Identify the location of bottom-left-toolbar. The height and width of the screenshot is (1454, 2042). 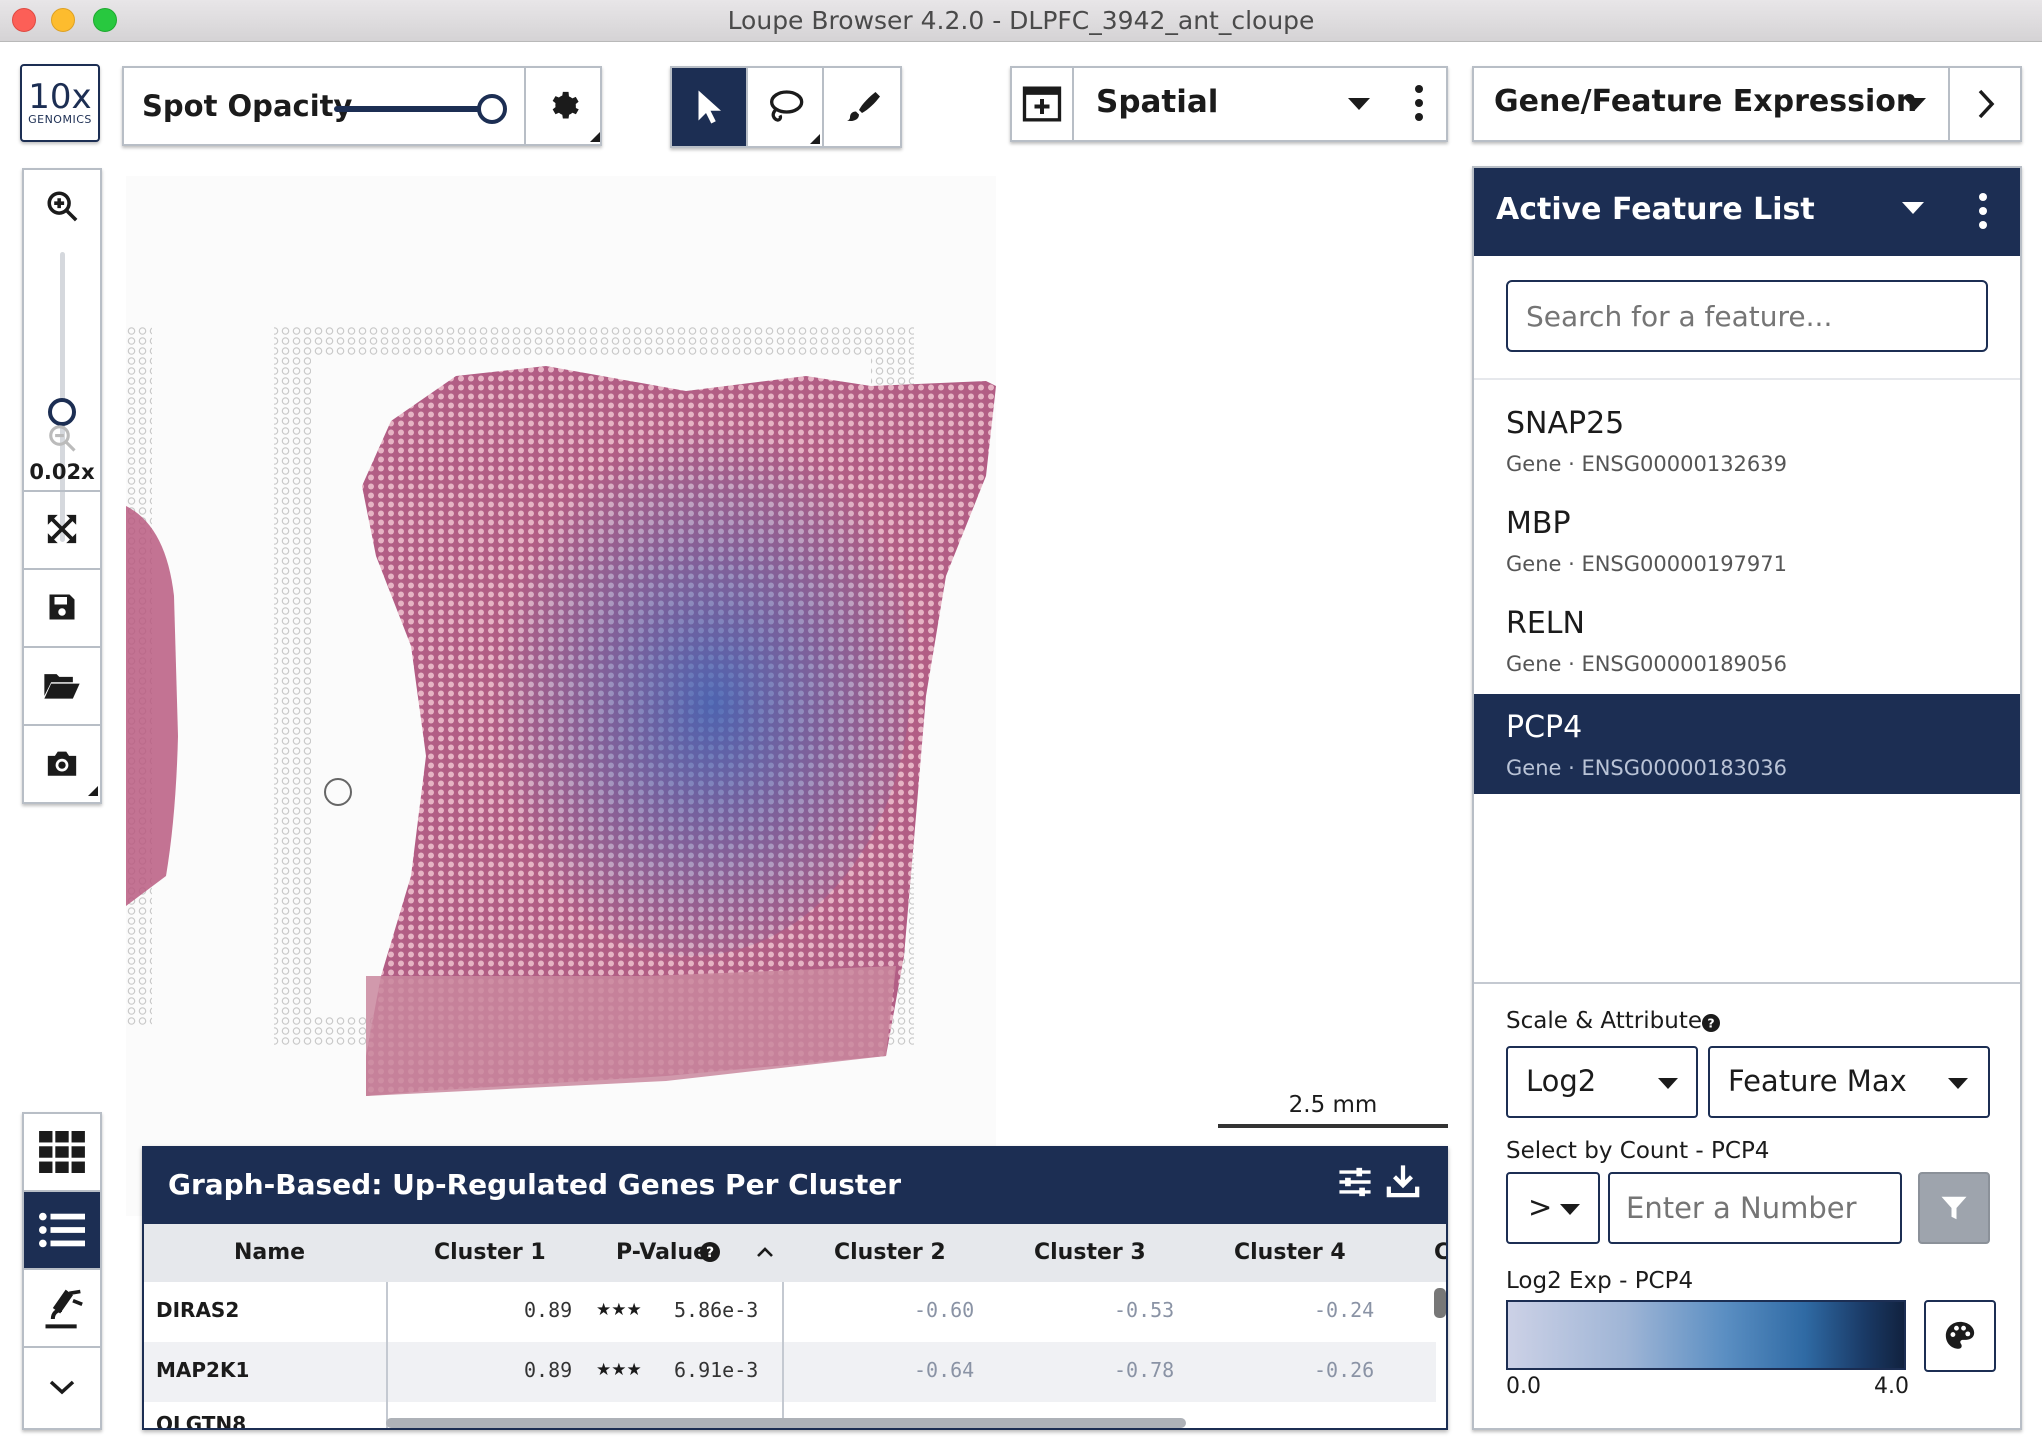
(62, 1271).